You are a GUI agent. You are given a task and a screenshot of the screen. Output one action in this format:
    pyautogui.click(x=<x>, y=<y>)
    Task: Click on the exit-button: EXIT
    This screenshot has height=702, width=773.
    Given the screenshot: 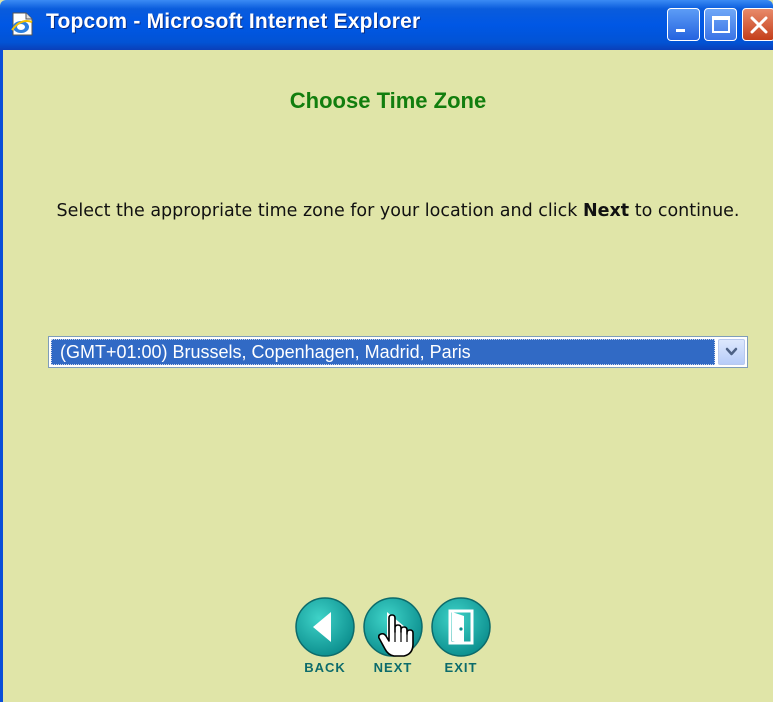 What is the action you would take?
    pyautogui.click(x=461, y=638)
    